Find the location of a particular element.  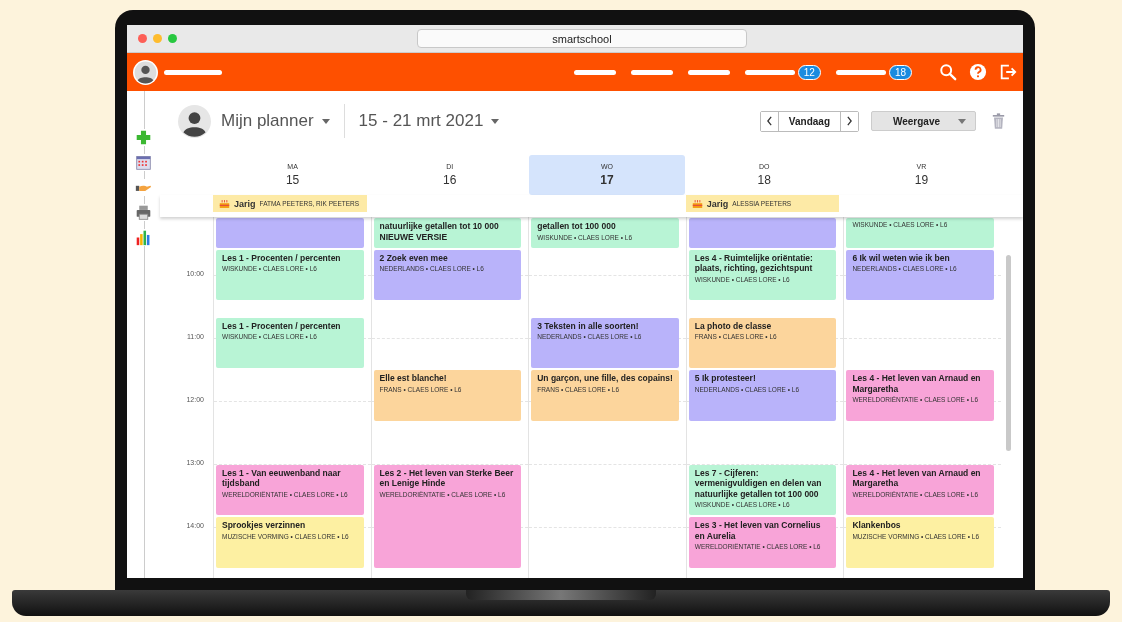

trash-icon is located at coordinates (998, 121).